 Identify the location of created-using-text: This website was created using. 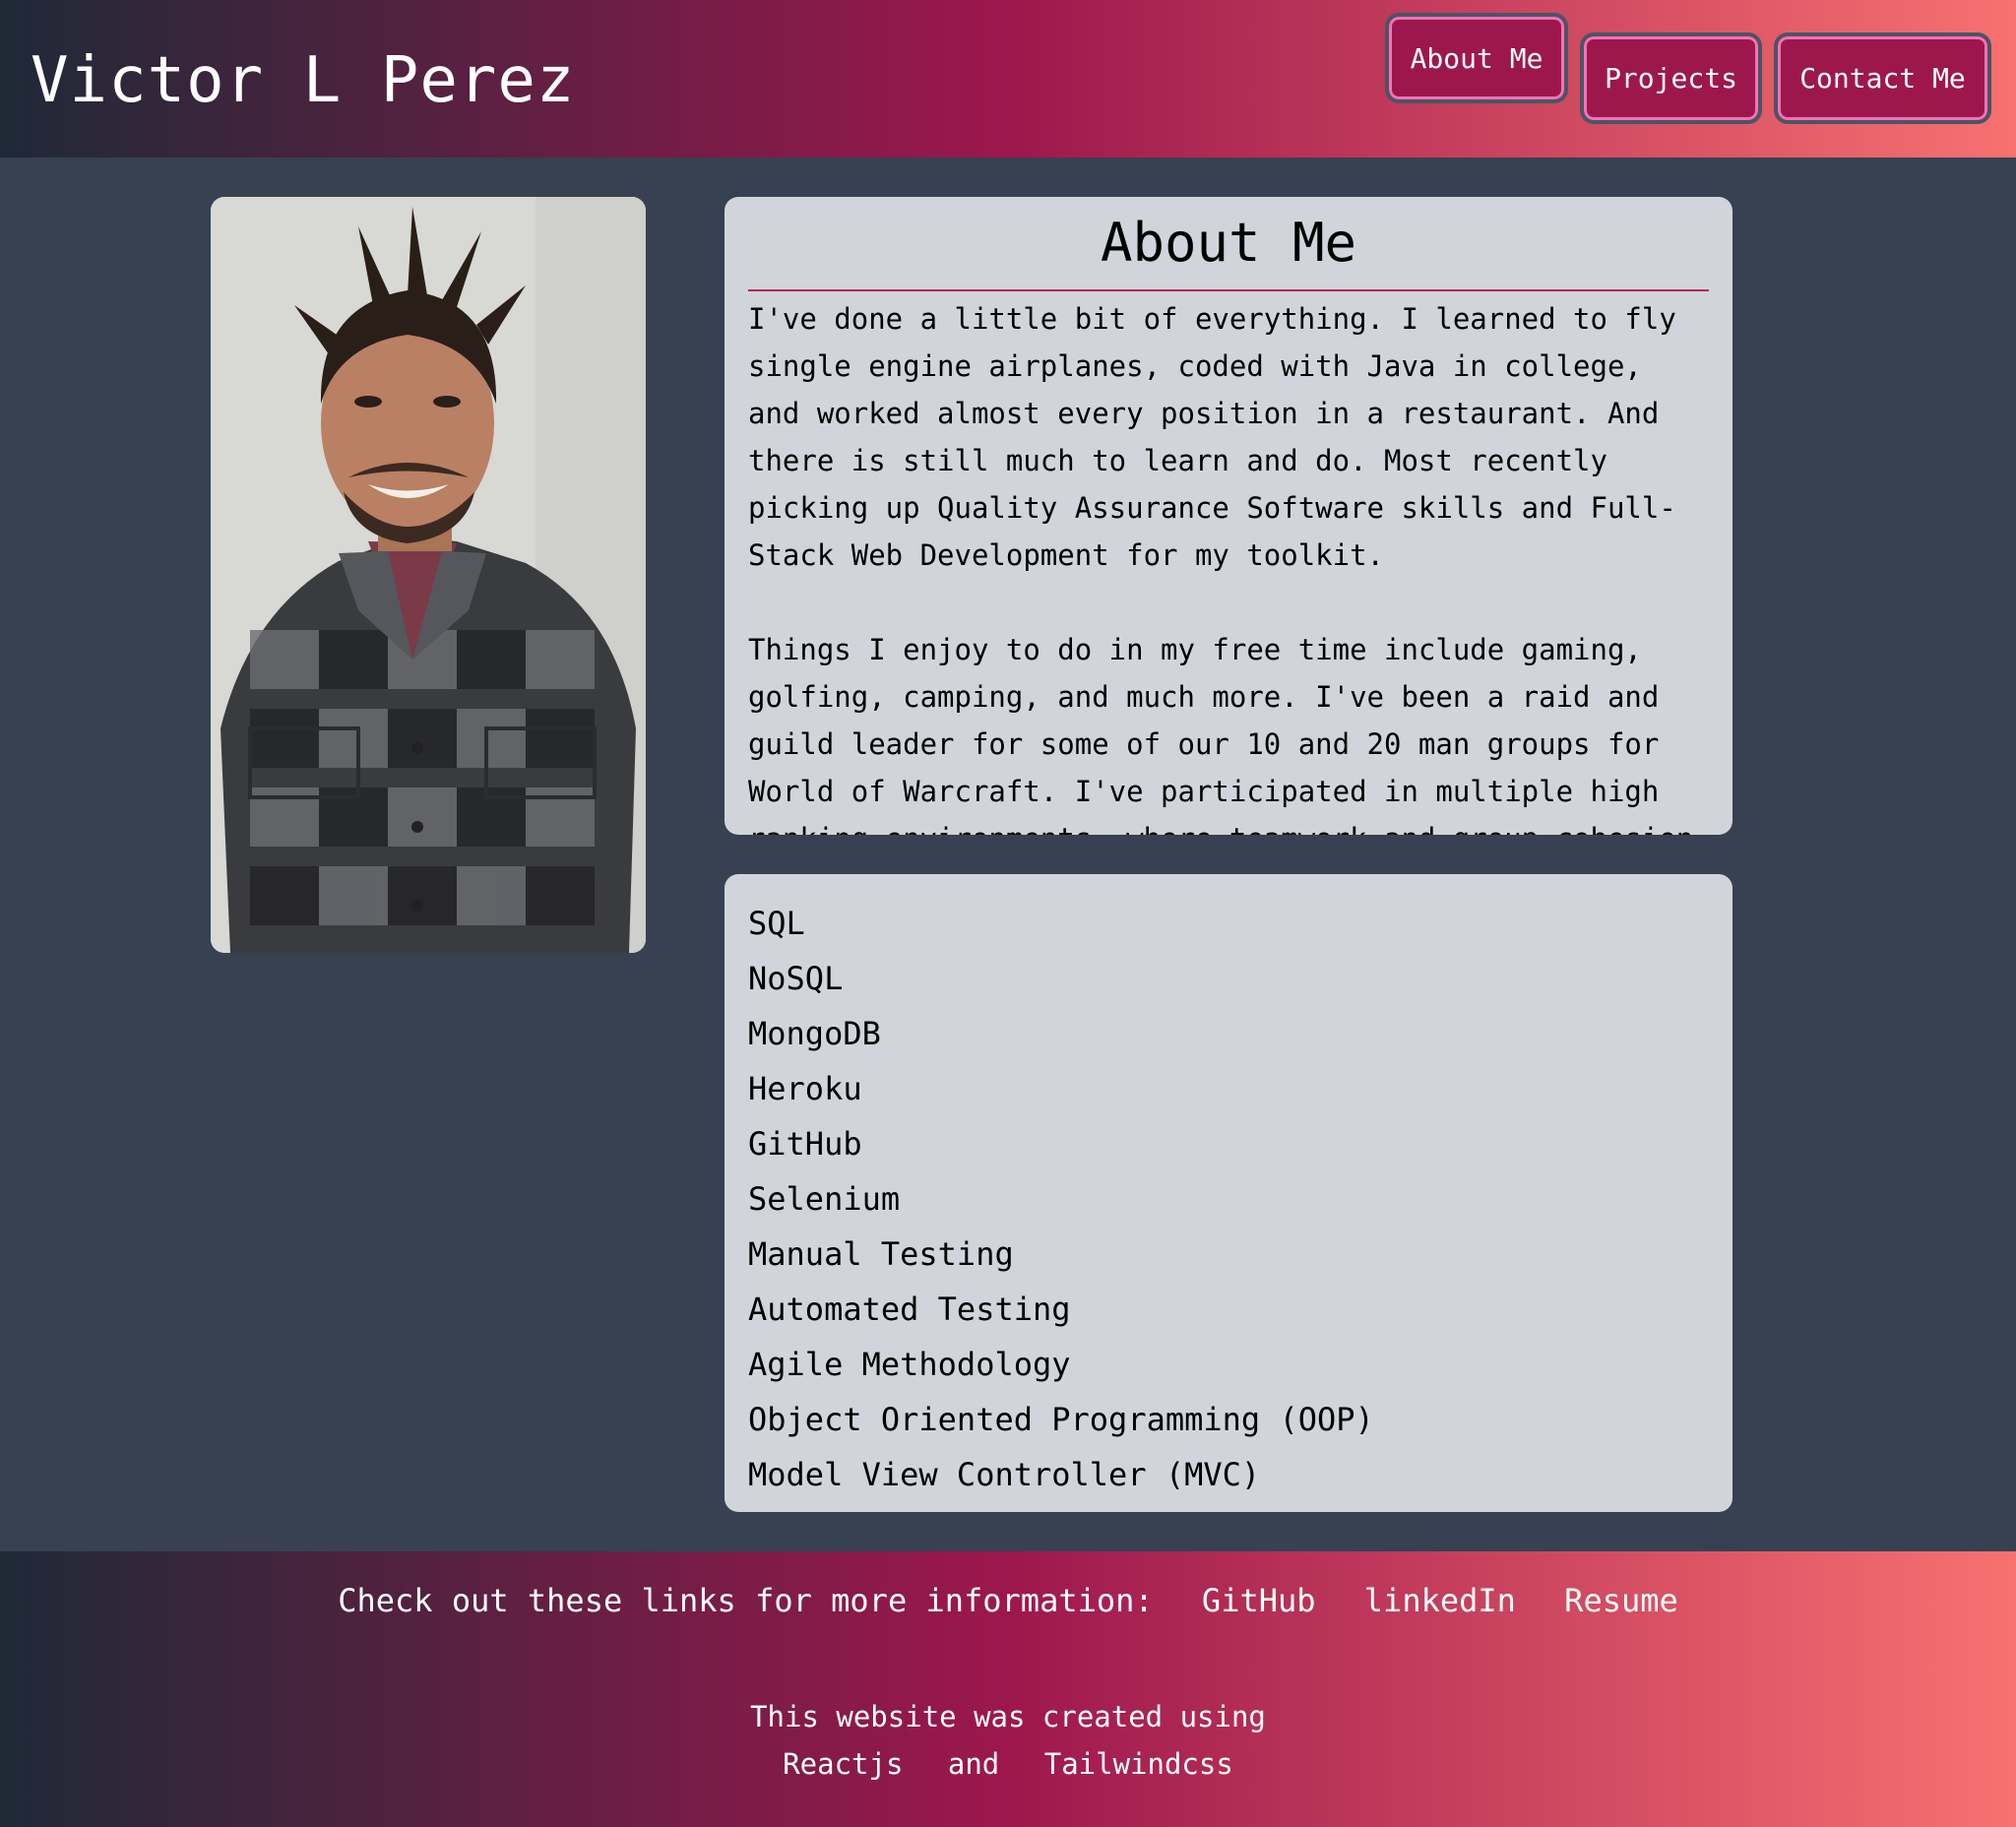
(1008, 1716).